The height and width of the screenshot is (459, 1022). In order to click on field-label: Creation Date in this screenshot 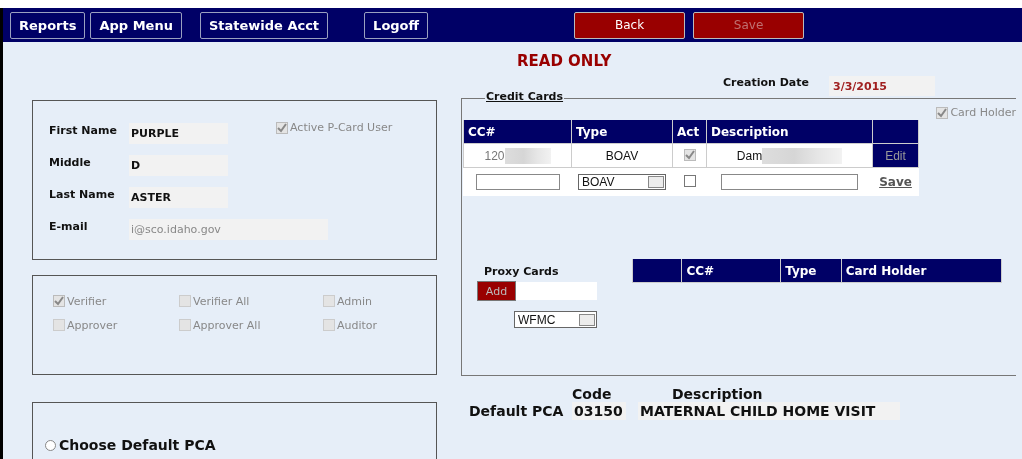, I will do `click(766, 82)`.